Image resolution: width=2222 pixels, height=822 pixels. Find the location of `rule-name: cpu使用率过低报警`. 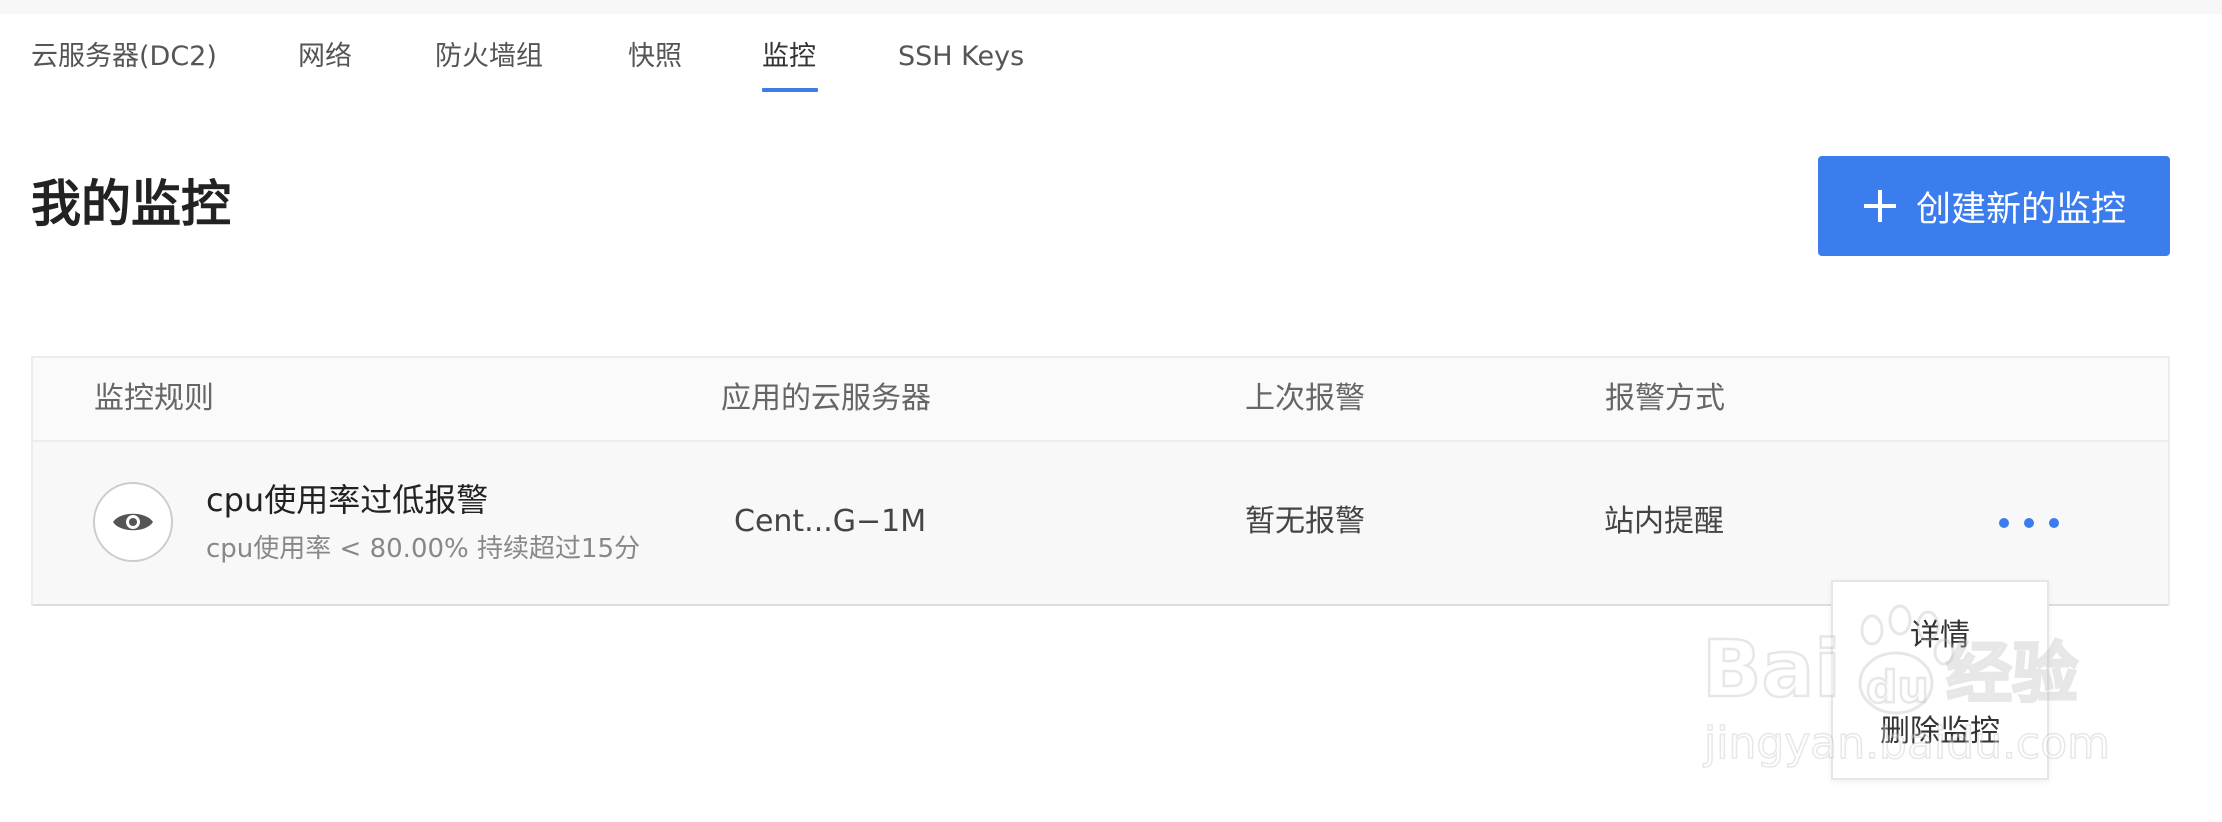

rule-name: cpu使用率过低报警 is located at coordinates (347, 500).